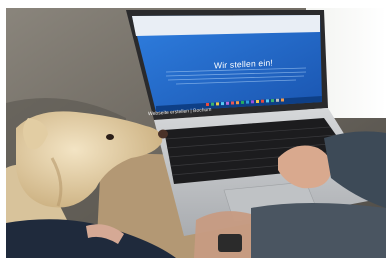 This screenshot has width=390, height=262. What do you see at coordinates (163, 134) in the screenshot?
I see `dog-nose` at bounding box center [163, 134].